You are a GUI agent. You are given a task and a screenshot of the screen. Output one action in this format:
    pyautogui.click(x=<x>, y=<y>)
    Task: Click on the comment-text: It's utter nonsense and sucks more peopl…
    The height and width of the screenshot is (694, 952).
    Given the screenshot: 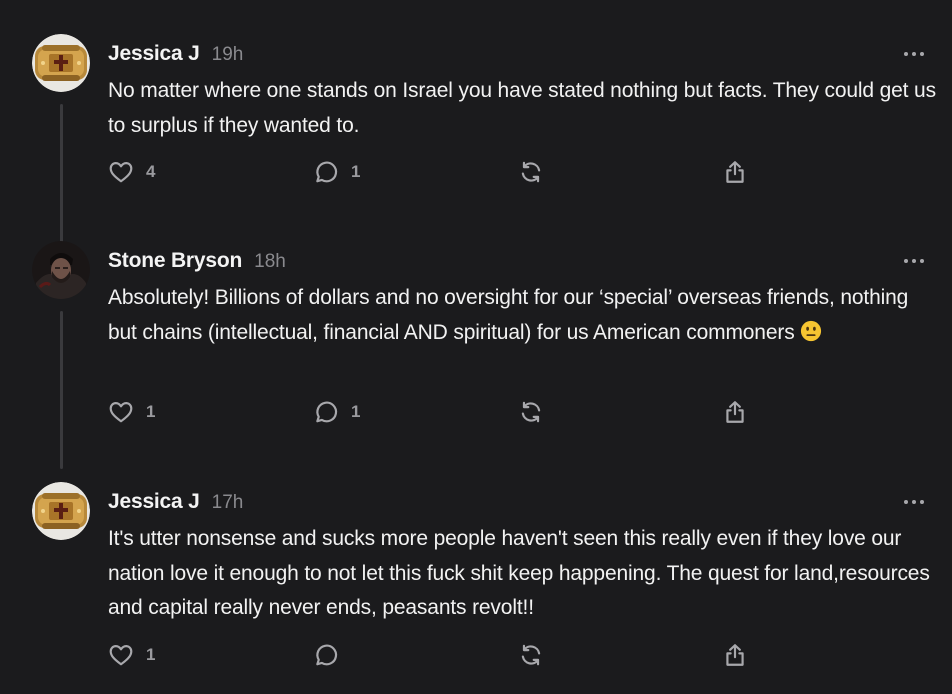 What is the action you would take?
    pyautogui.click(x=519, y=573)
    